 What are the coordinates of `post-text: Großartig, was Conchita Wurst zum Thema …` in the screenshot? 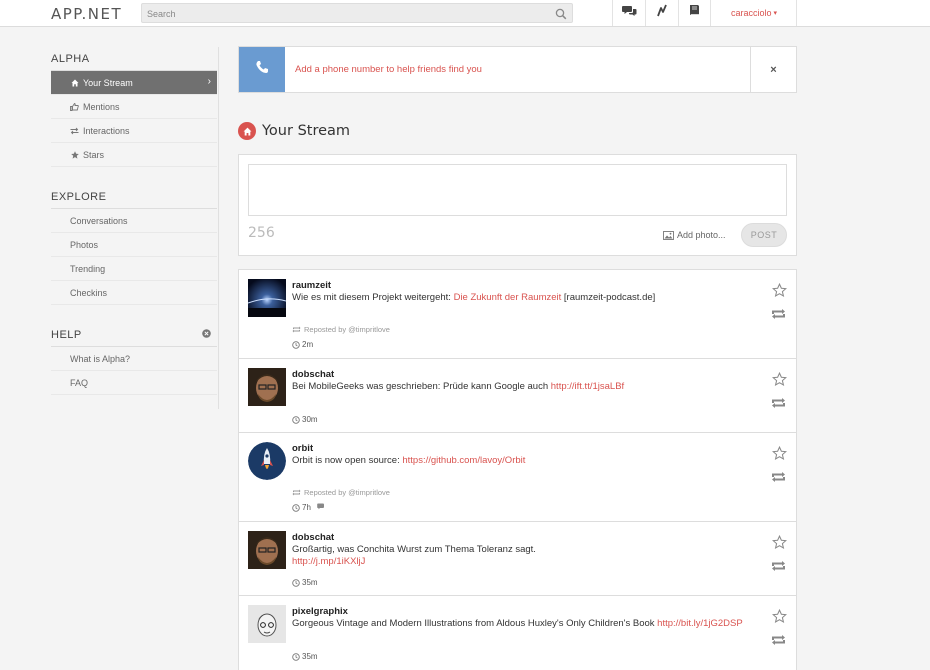 It's located at (522, 556).